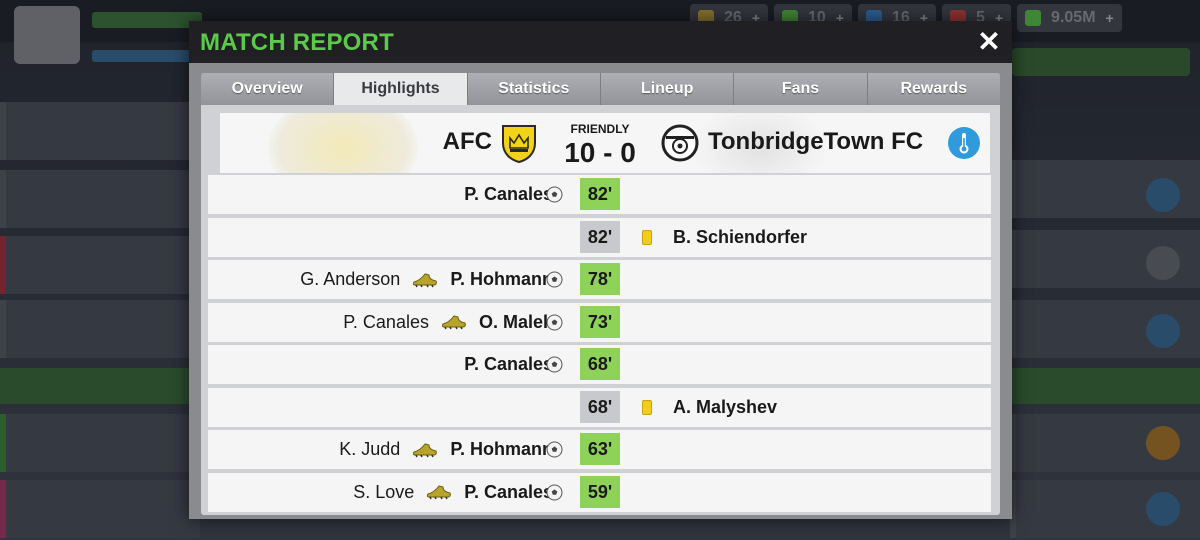 The image size is (1200, 540). Describe the element at coordinates (297, 42) in the screenshot. I see `modal-title: MATCH REPORT` at that location.